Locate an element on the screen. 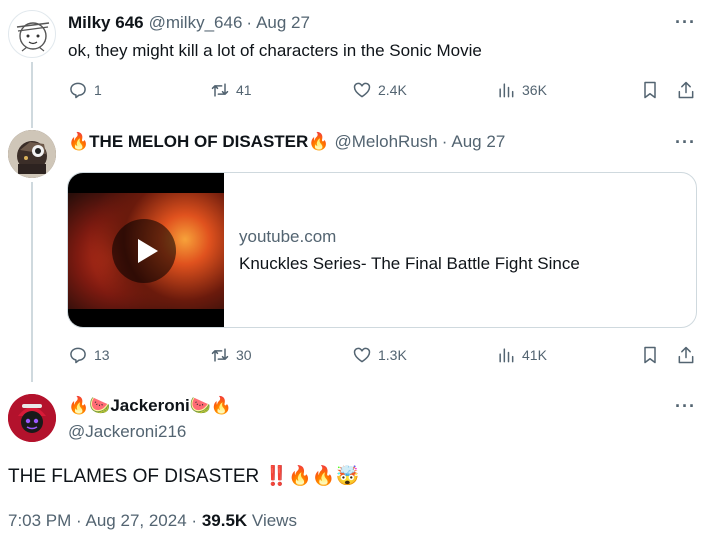  post-date: Aug 27, 2024 is located at coordinates (136, 520).